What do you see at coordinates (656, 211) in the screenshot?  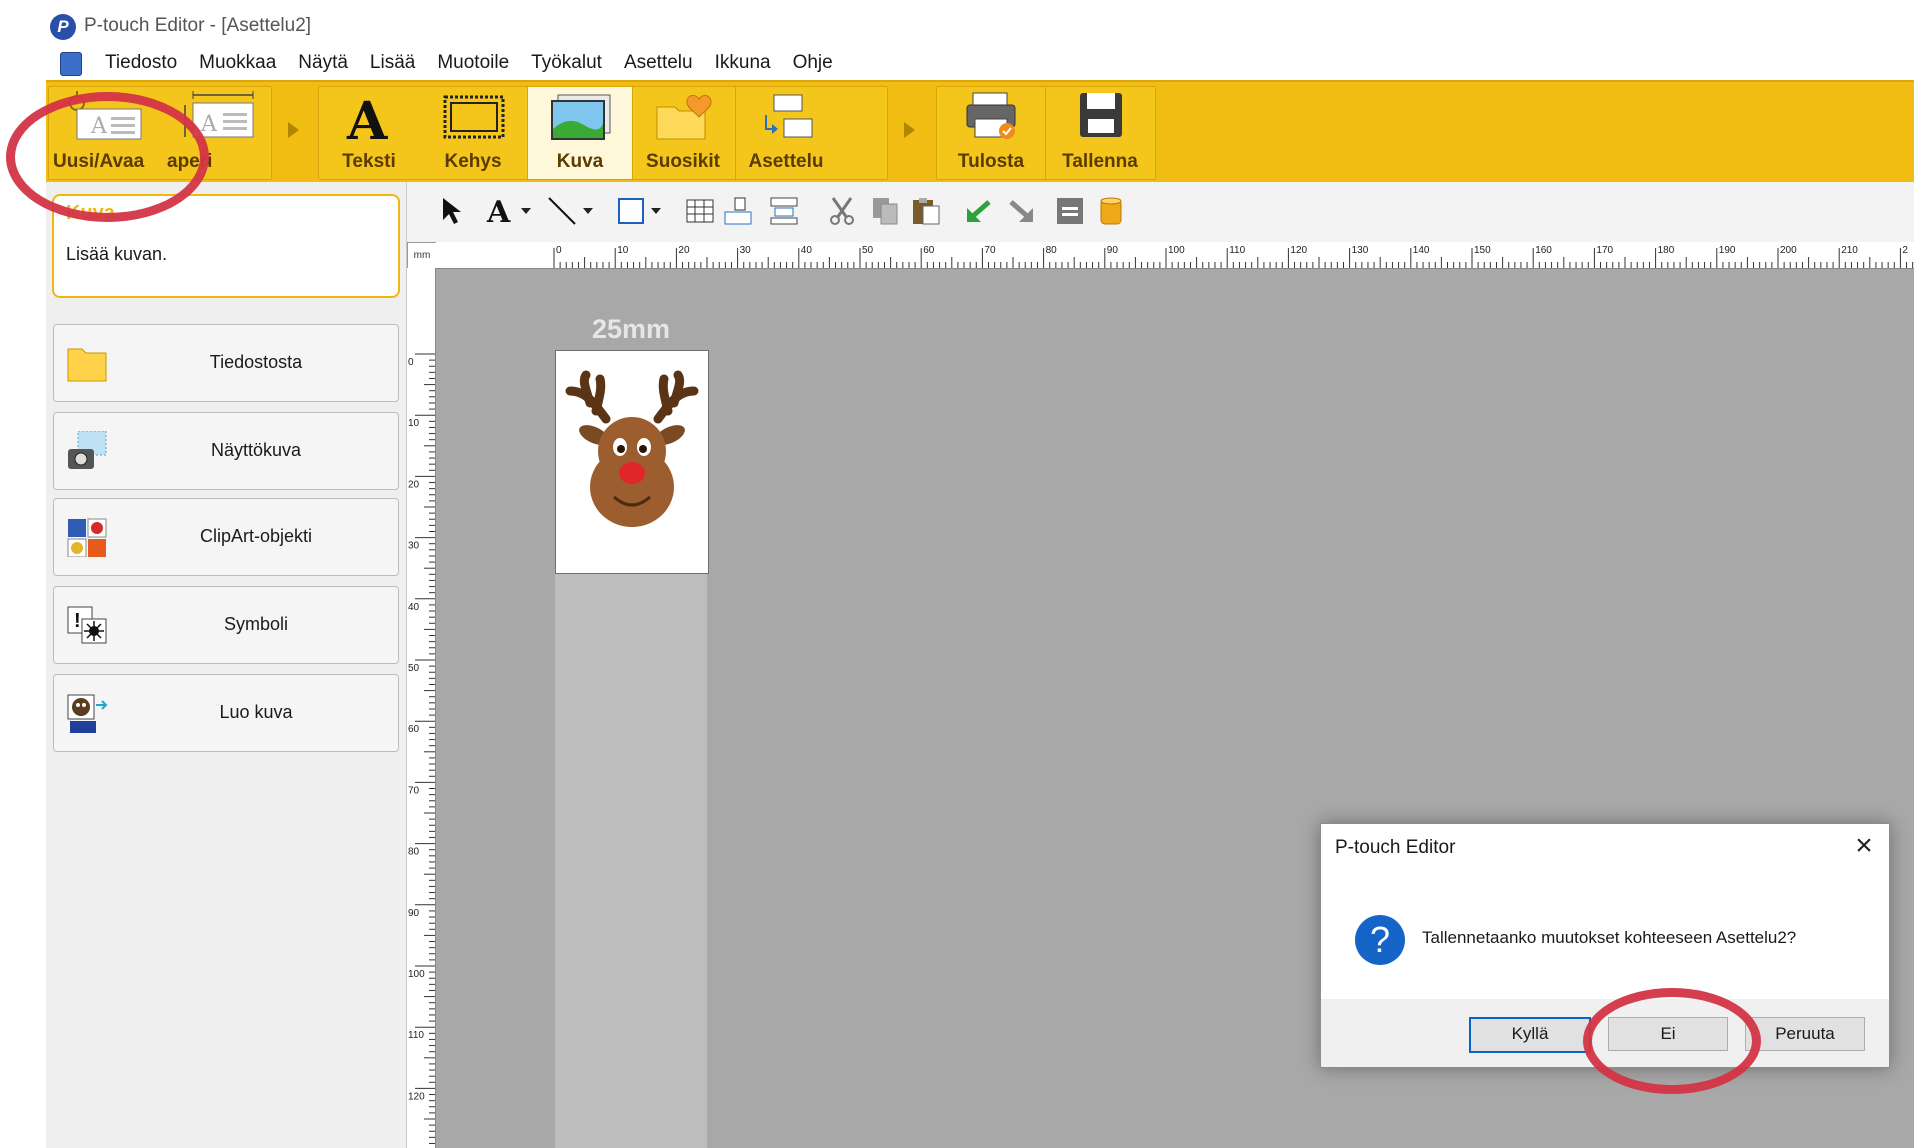 I see `rectangle-tool-dropdown-icon` at bounding box center [656, 211].